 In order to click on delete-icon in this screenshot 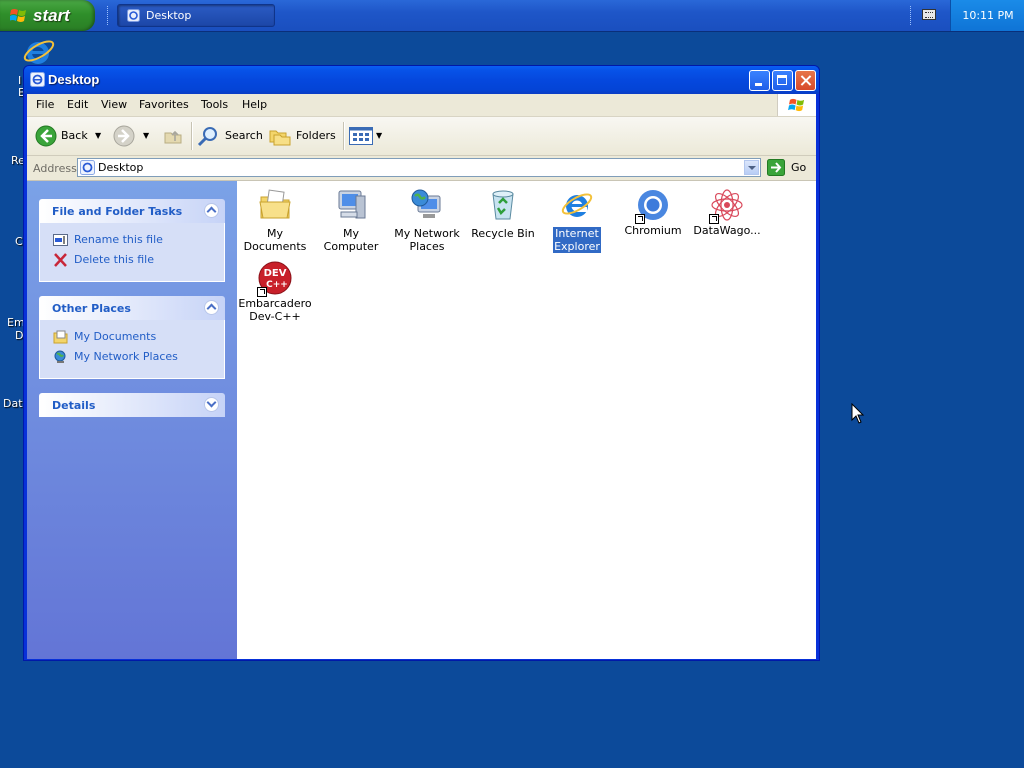, I will do `click(60, 260)`.